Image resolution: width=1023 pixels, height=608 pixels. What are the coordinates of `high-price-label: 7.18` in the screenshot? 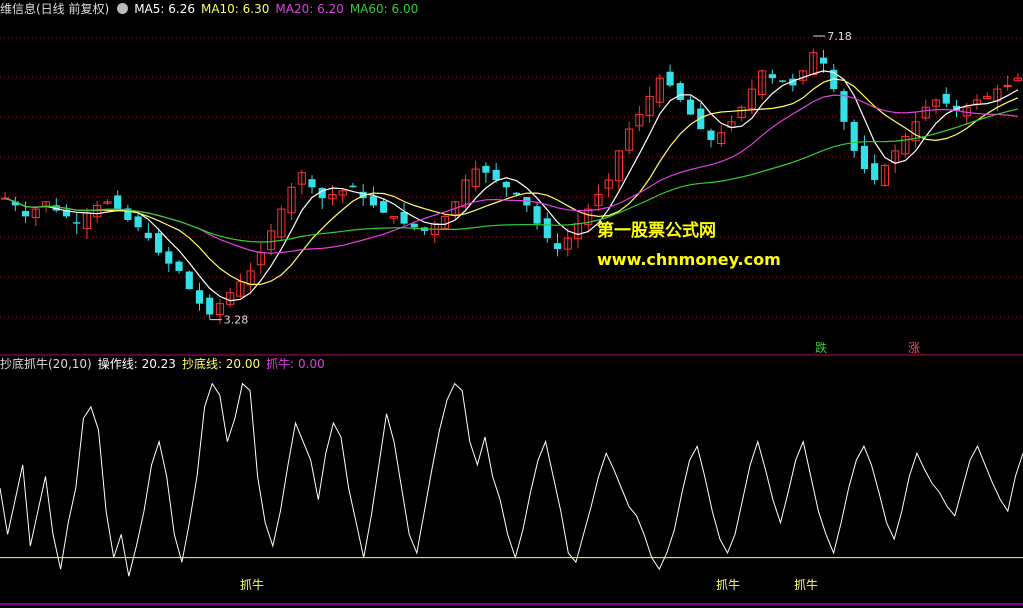 It's located at (839, 36).